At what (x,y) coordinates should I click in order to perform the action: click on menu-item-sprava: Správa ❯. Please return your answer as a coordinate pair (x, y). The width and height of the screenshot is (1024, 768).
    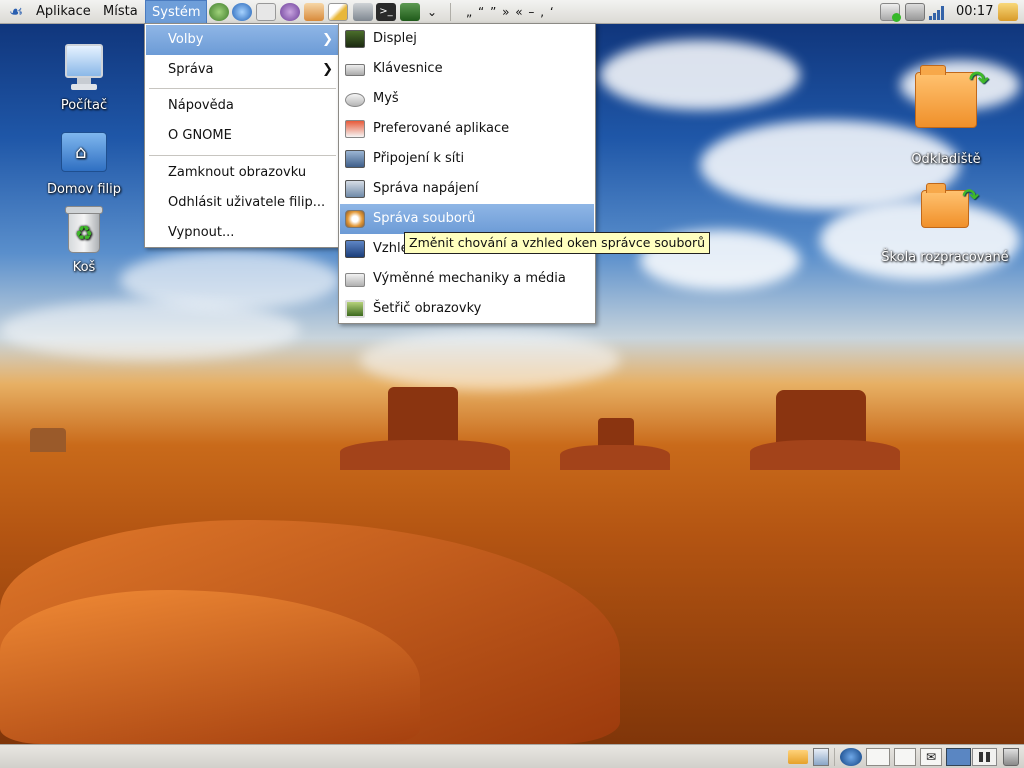
    Looking at the image, I should click on (242, 70).